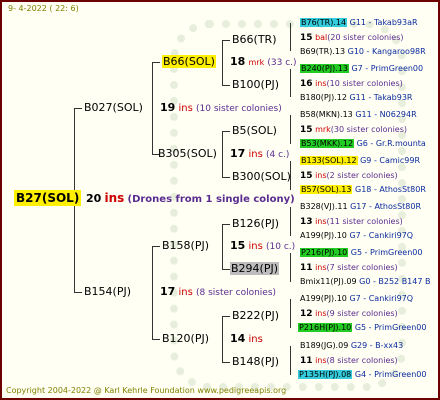 The height and width of the screenshot is (400, 440). What do you see at coordinates (263, 246) in the screenshot?
I see `node-b158-info: 15 ins (10 c.)` at bounding box center [263, 246].